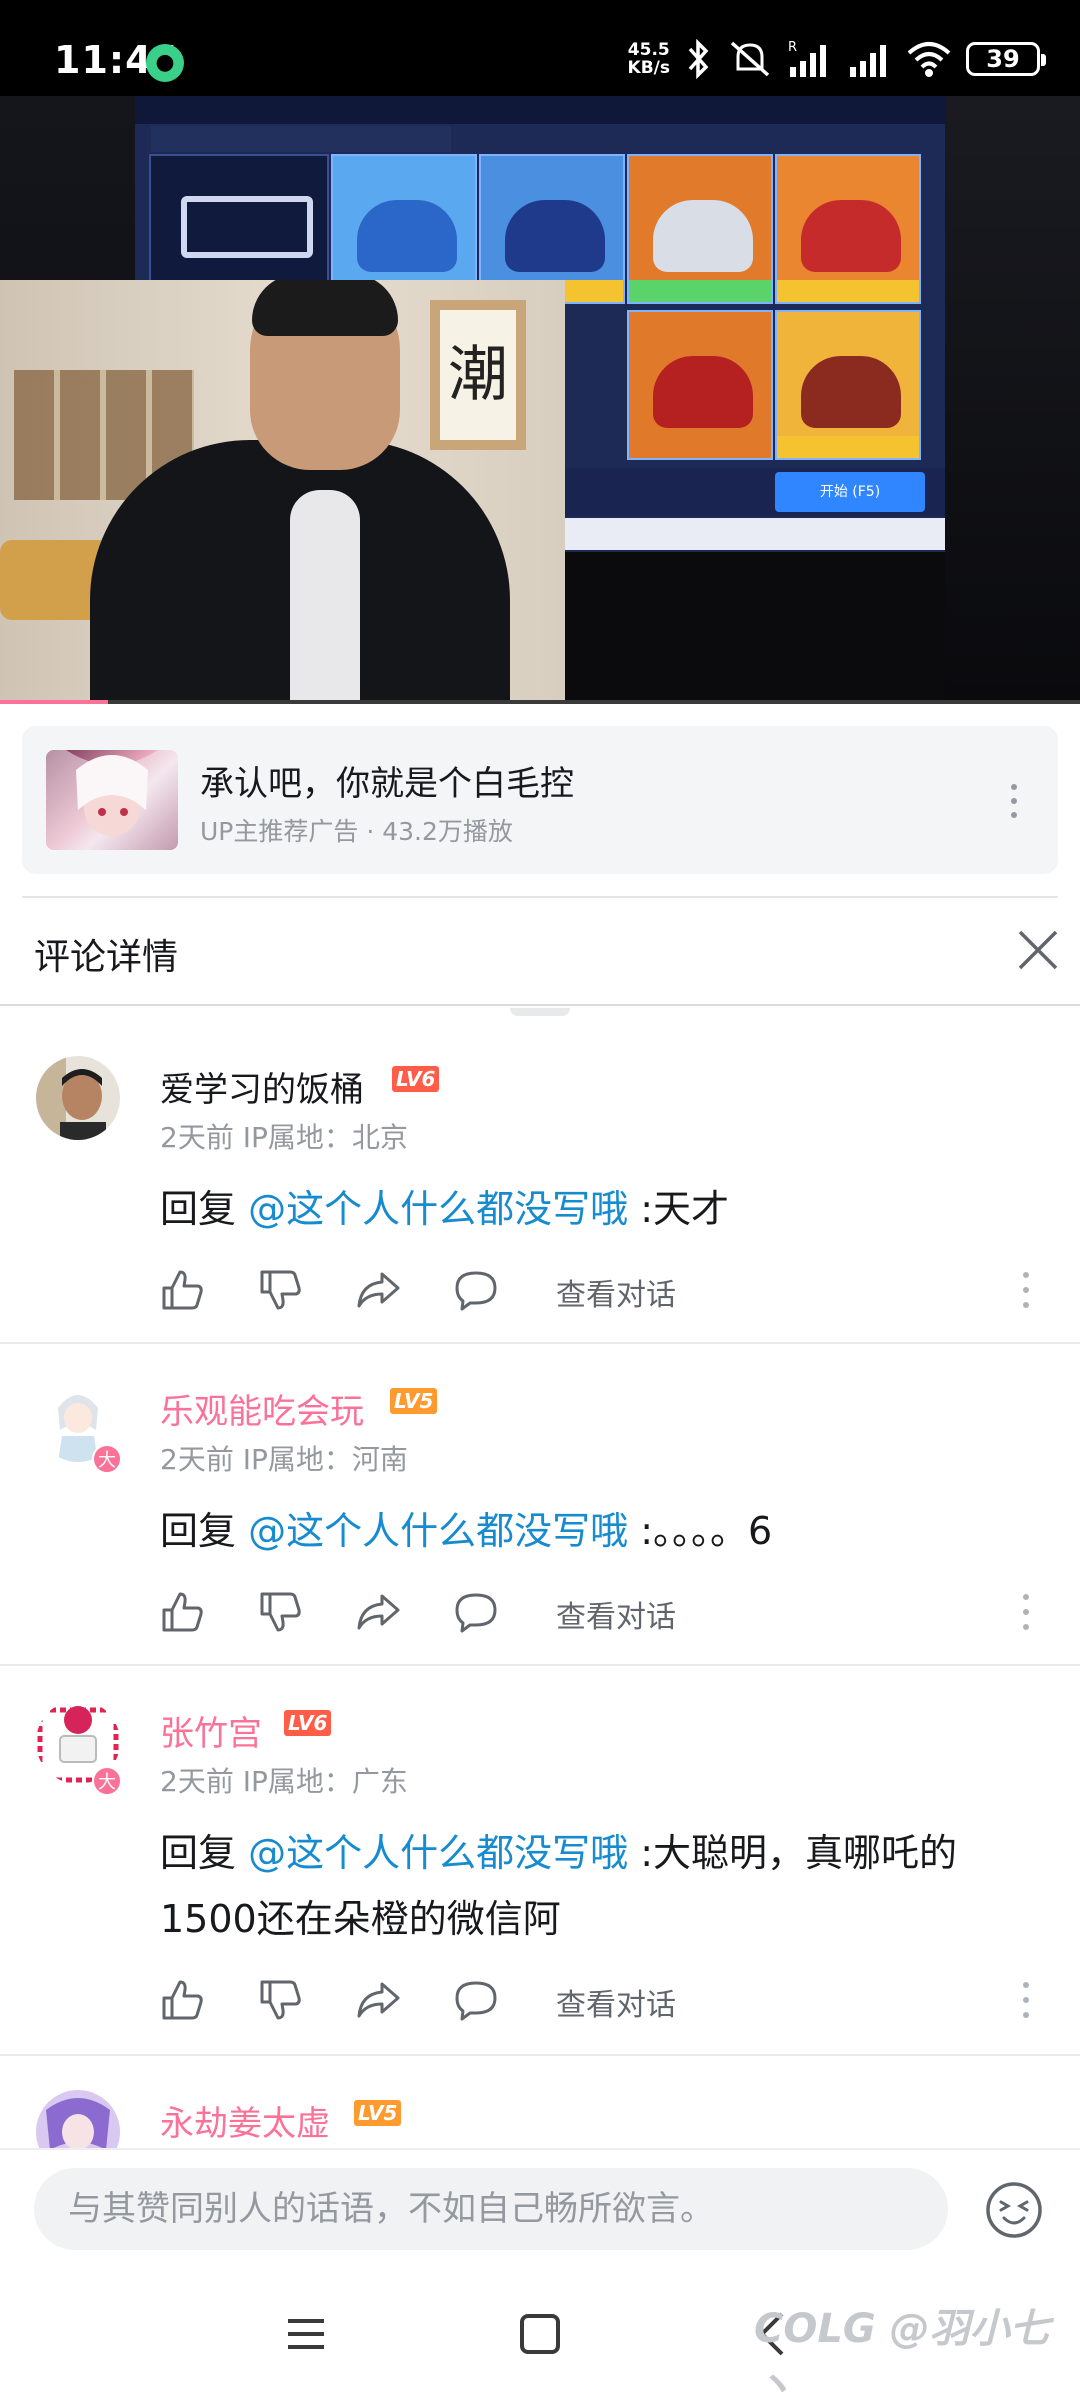  I want to click on ad-meta: UP主推荐广告 · 43.2万播放, so click(356, 831).